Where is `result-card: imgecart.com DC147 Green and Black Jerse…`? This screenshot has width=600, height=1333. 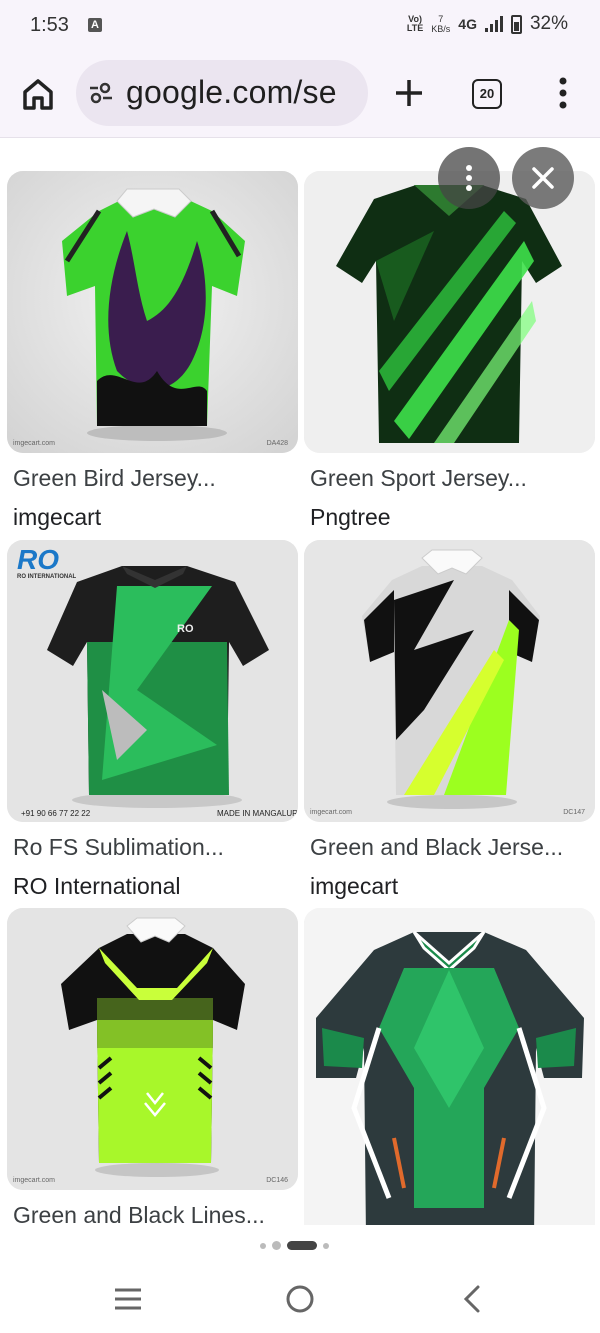
result-card: imgecart.com DC147 Green and Black Jerse… is located at coordinates (449, 720).